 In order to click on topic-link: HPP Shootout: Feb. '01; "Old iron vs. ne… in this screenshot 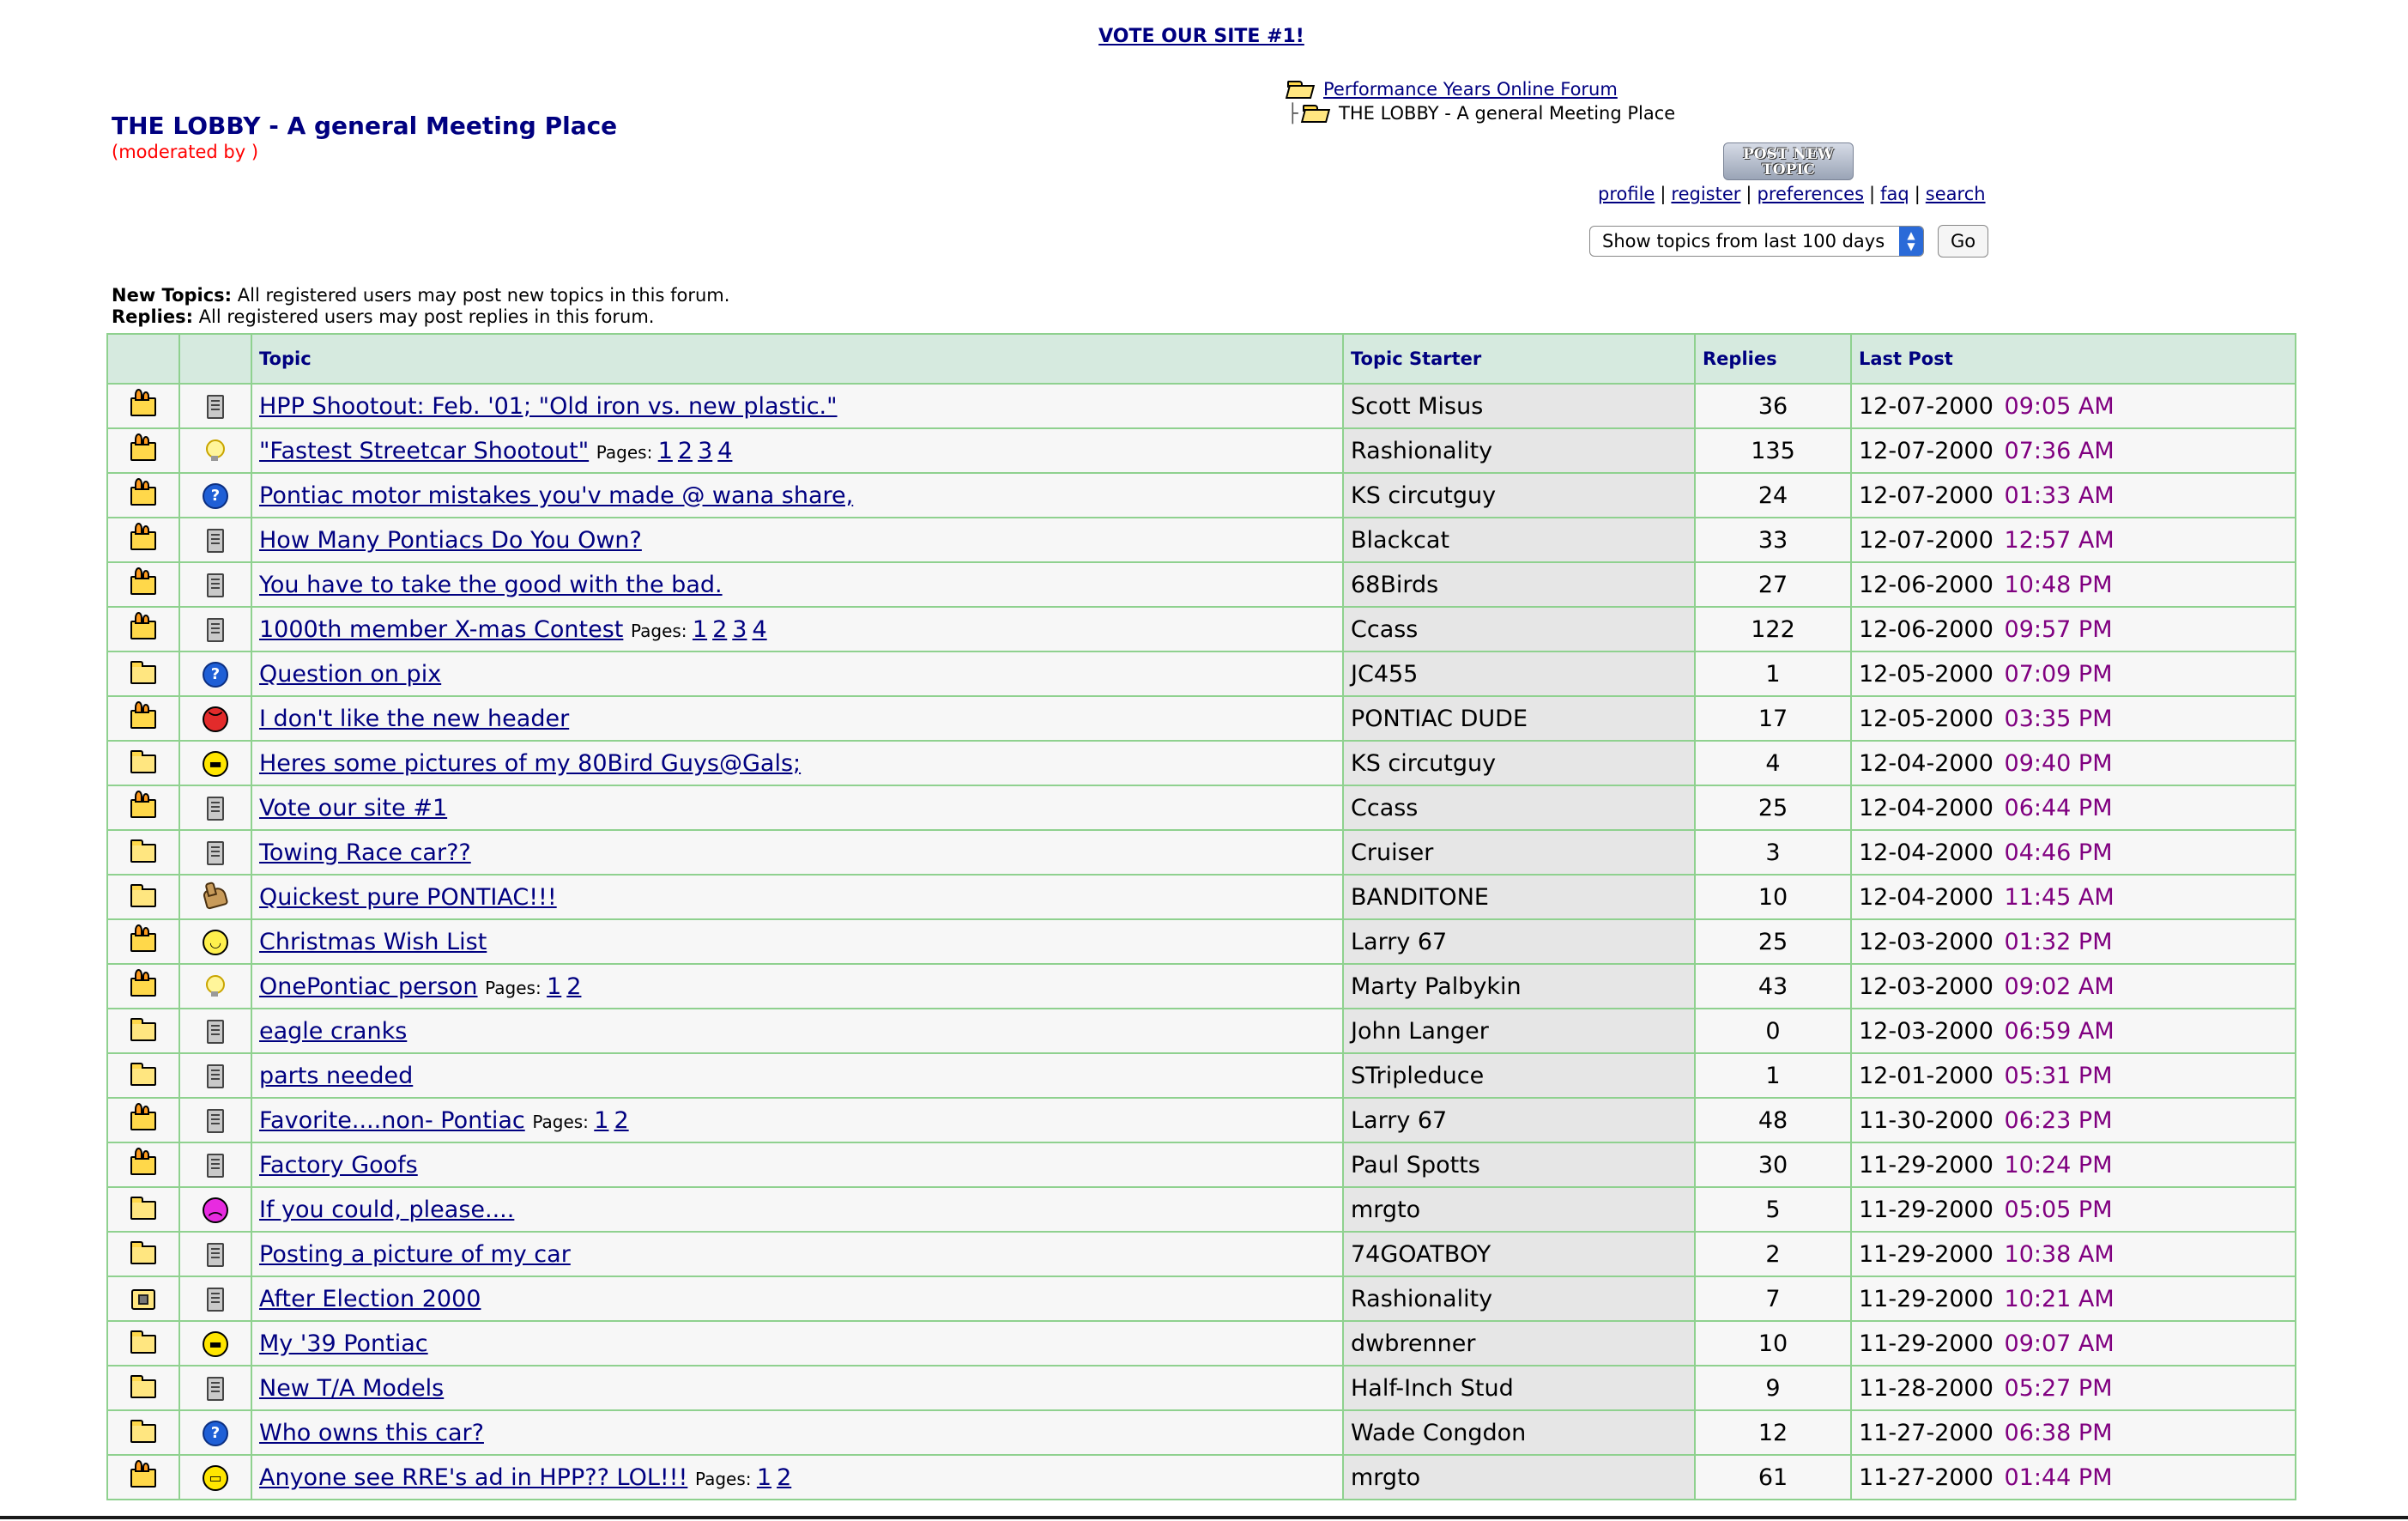, I will do `click(548, 407)`.